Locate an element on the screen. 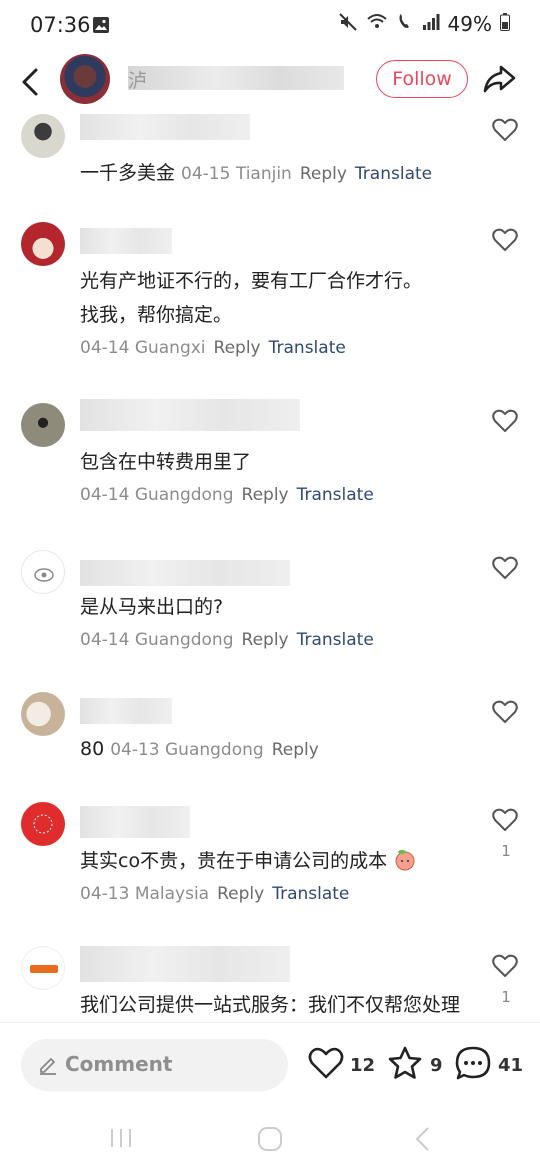 The image size is (540, 1170). peach-emoji-icon is located at coordinates (405, 864).